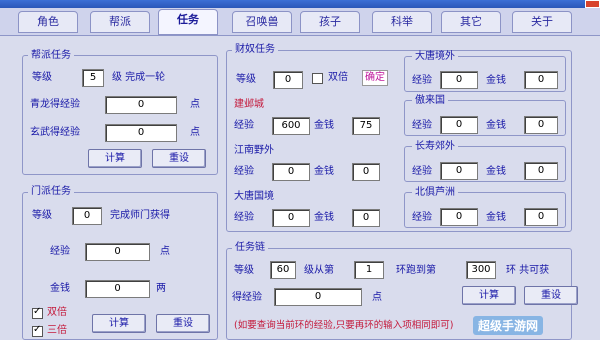 Image resolution: width=600 pixels, height=340 pixels. Describe the element at coordinates (541, 125) in the screenshot. I see `aolai-money-input: 0` at that location.